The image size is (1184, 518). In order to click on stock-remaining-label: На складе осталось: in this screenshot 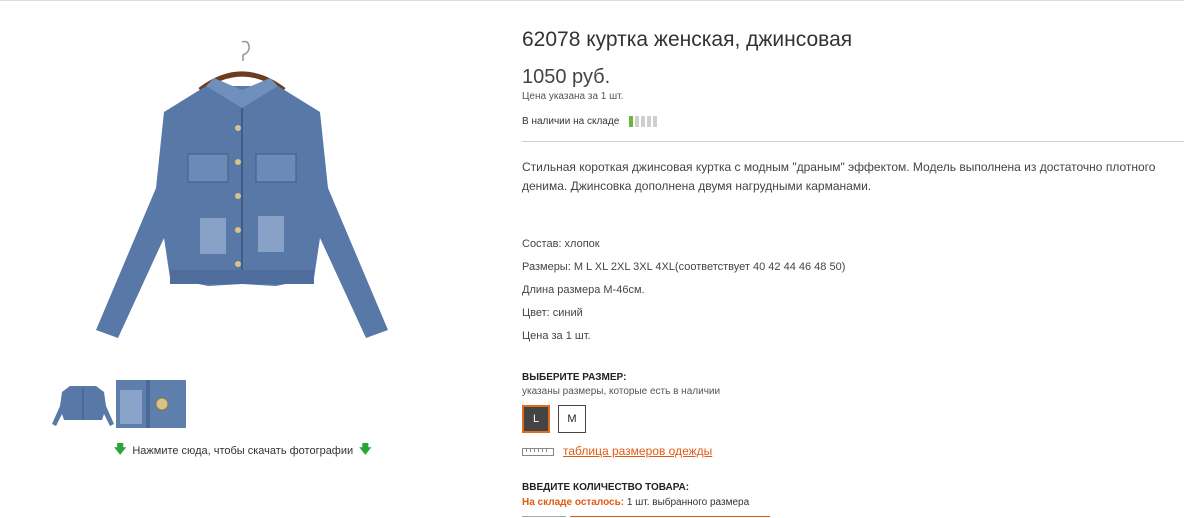, I will do `click(573, 502)`.